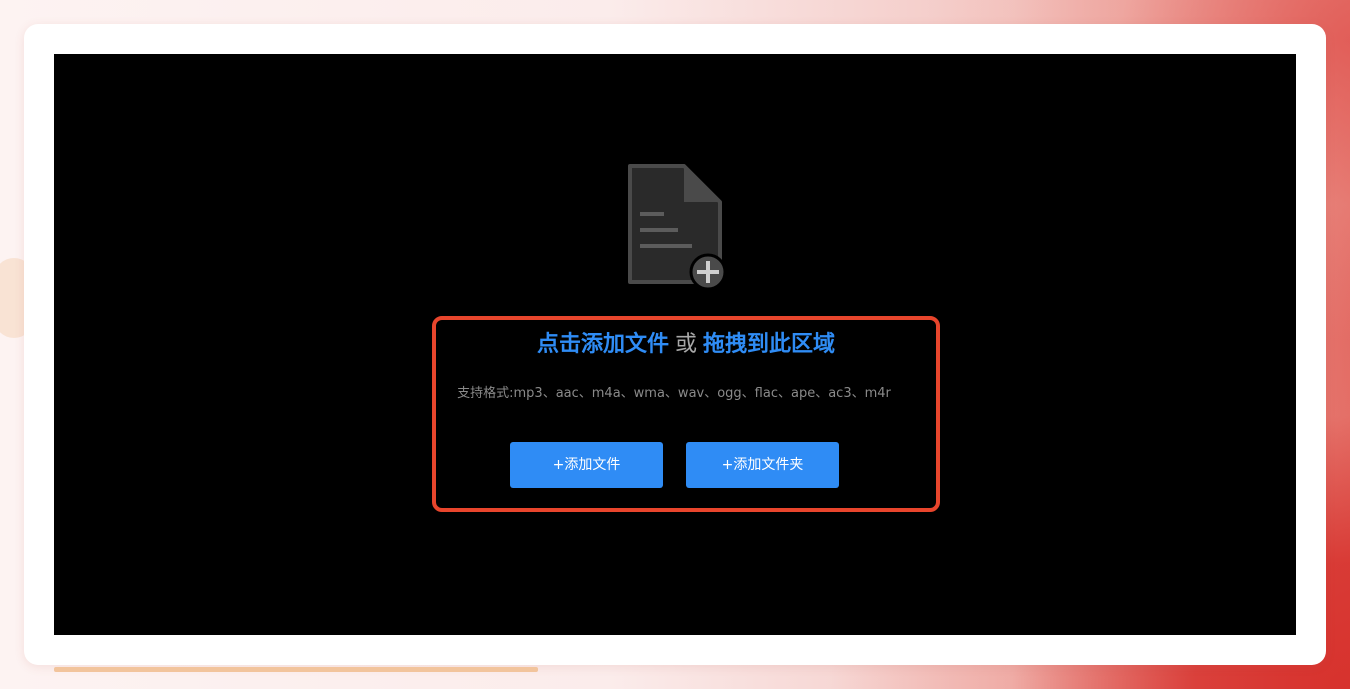 The image size is (1350, 689). What do you see at coordinates (296, 669) in the screenshot?
I see `decorative-underline` at bounding box center [296, 669].